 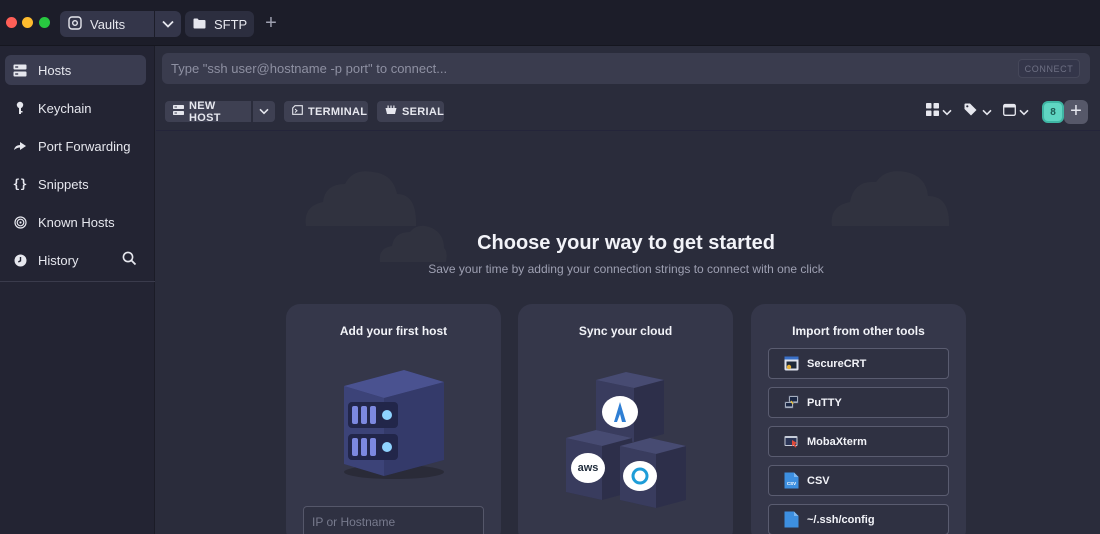 What do you see at coordinates (77, 281) in the screenshot?
I see `sidebar-divider` at bounding box center [77, 281].